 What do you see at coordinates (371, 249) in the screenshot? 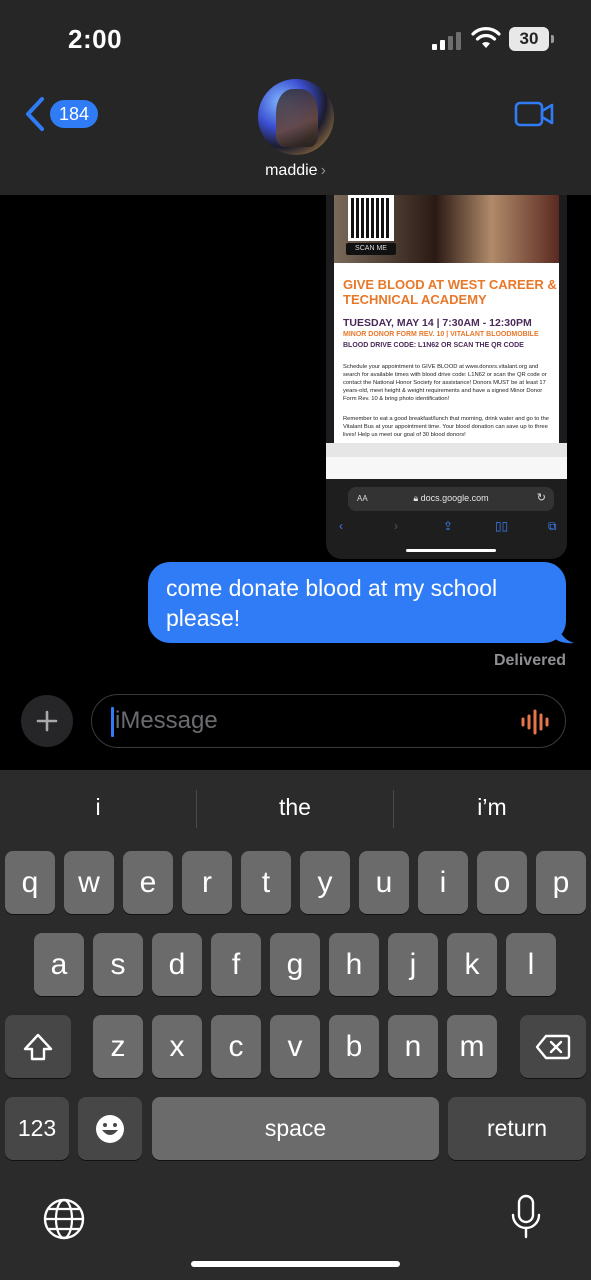
I see `scan-me-label: SCAN ME` at bounding box center [371, 249].